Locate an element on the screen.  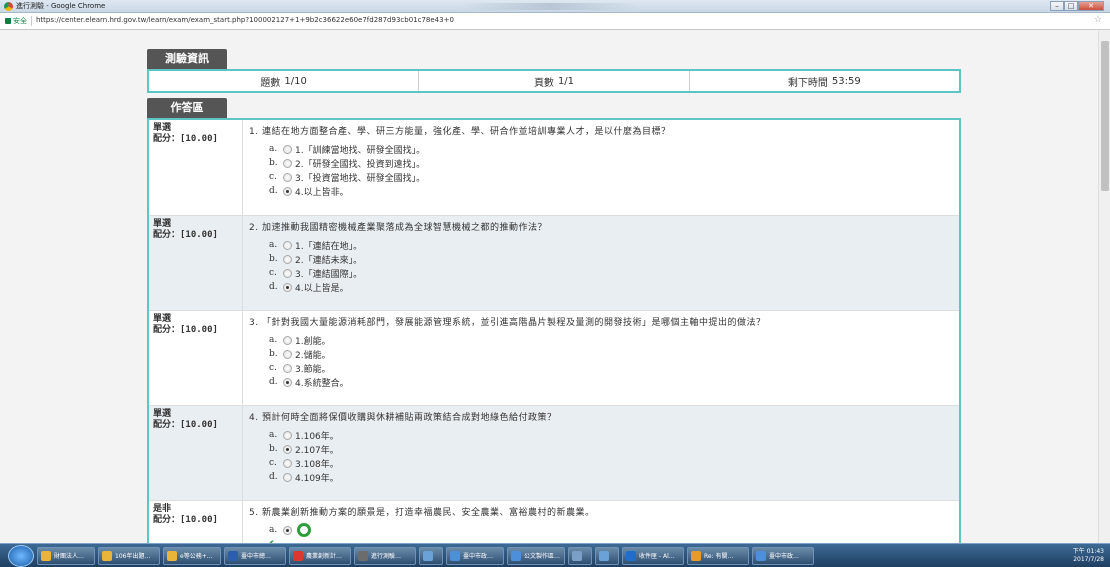
option-item: c. 3.「連結國際」。 is located at coordinates (611, 273).